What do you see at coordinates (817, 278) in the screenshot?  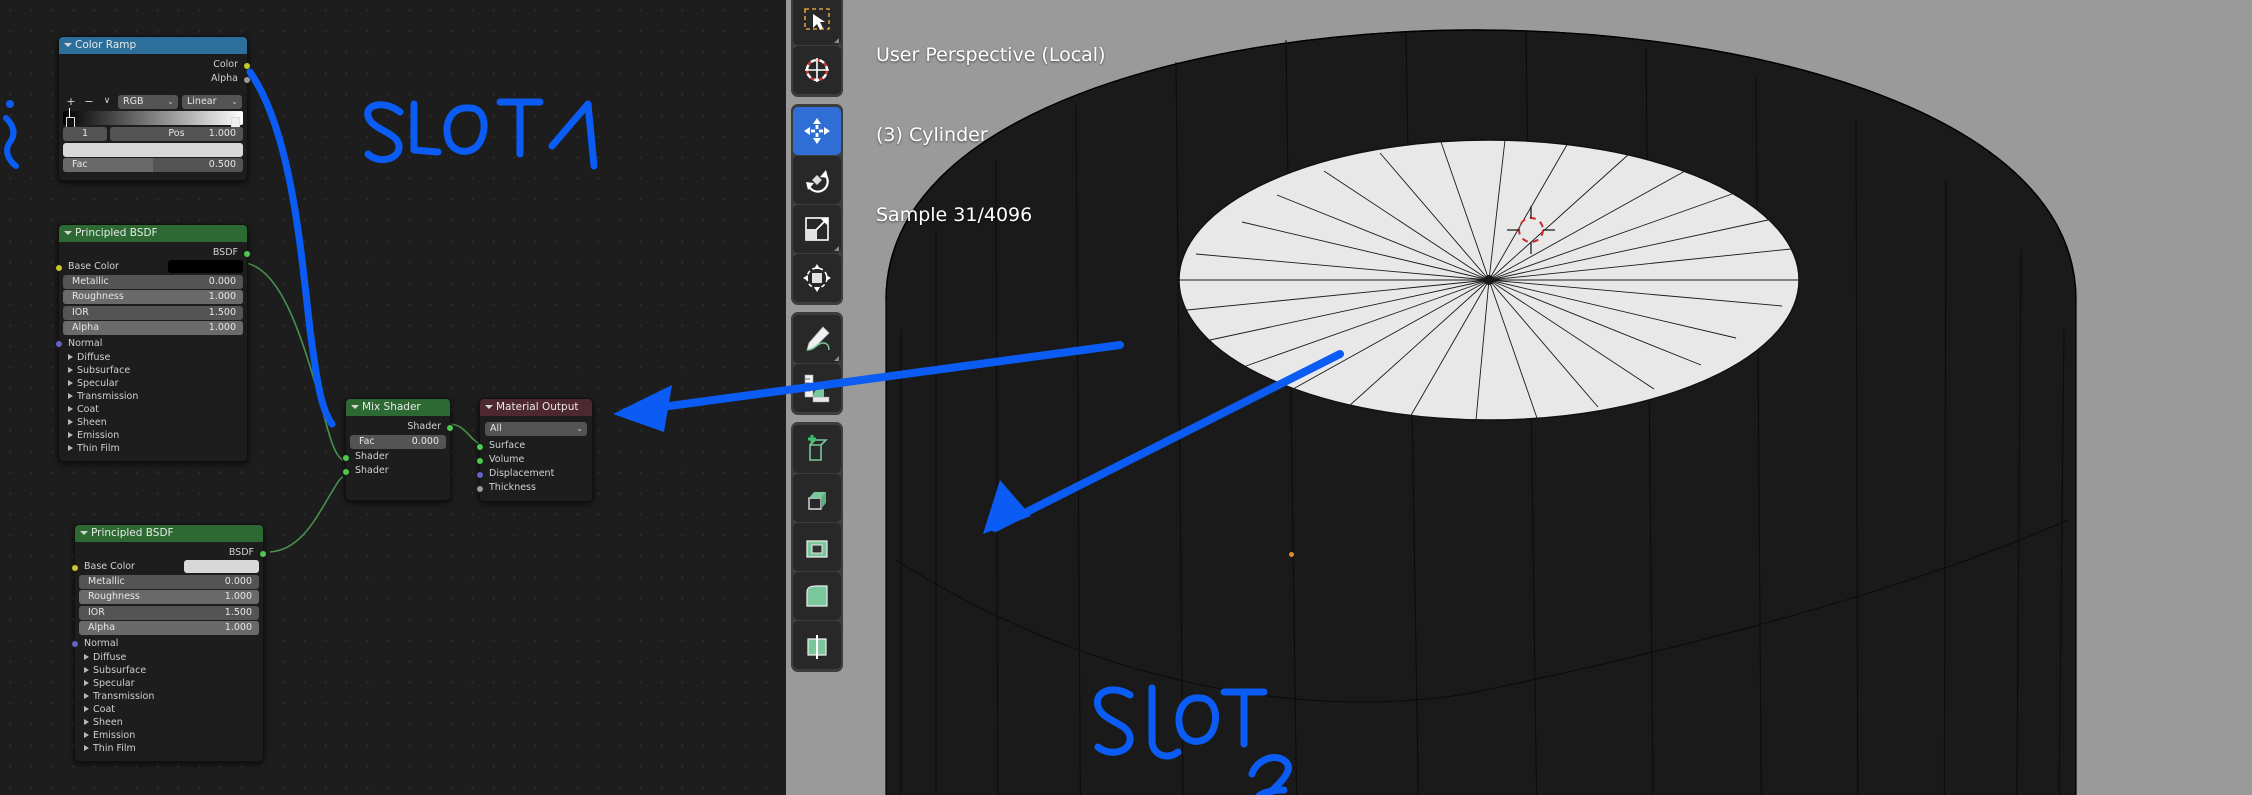 I see `transform-tool` at bounding box center [817, 278].